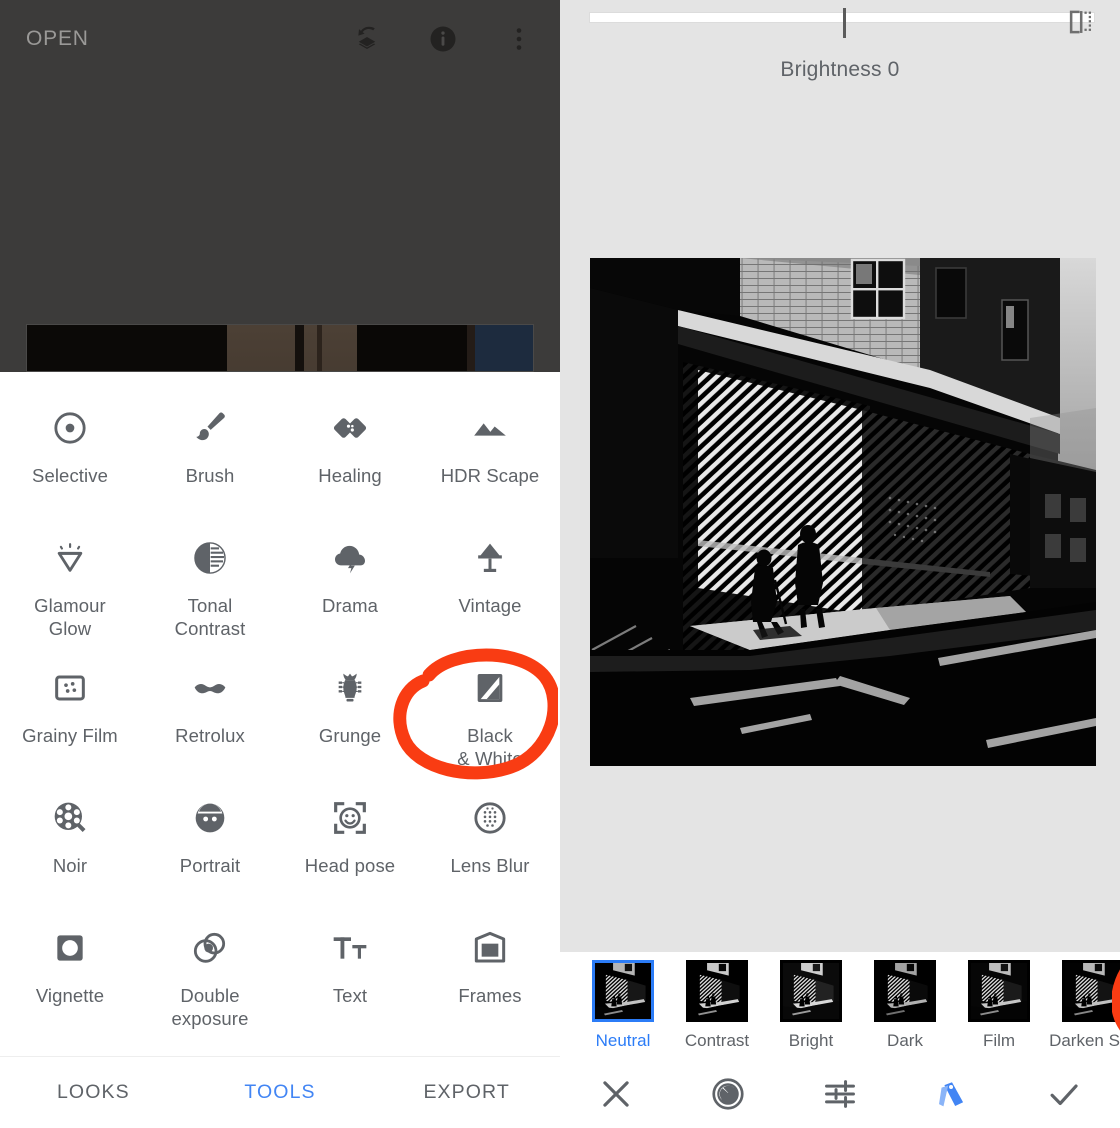 The height and width of the screenshot is (1128, 1120). I want to click on tool-retrolux: Retrolux, so click(210, 711).